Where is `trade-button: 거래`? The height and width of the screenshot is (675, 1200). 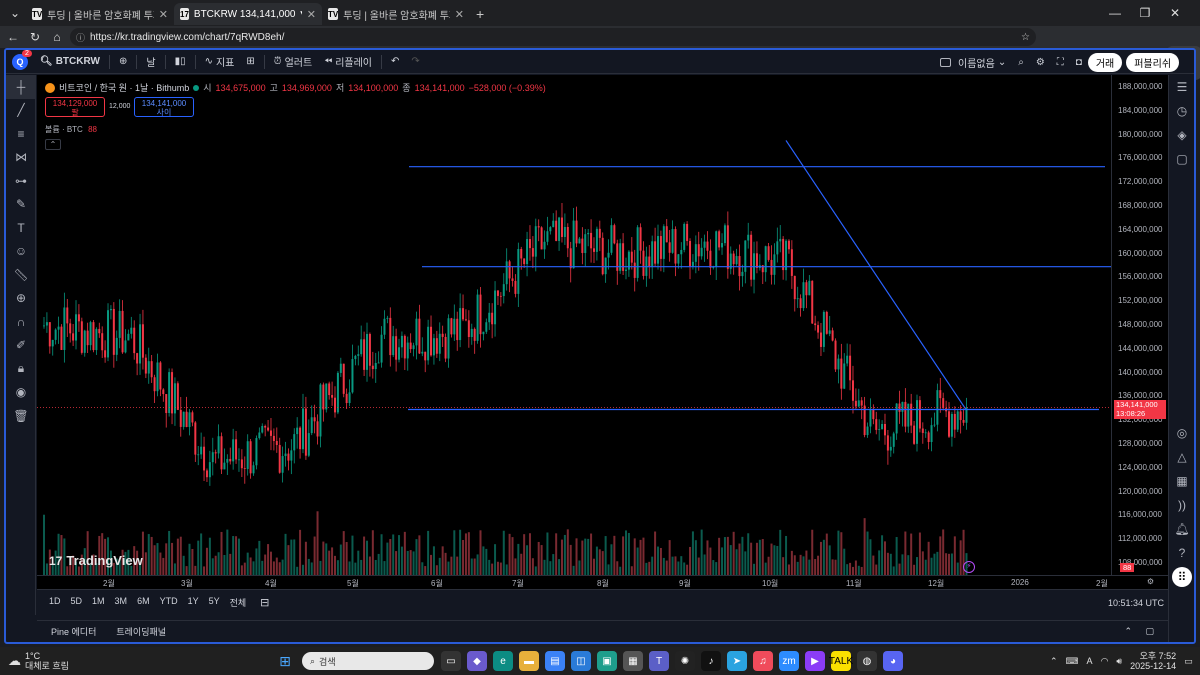
trade-button: 거래 is located at coordinates (1105, 62).